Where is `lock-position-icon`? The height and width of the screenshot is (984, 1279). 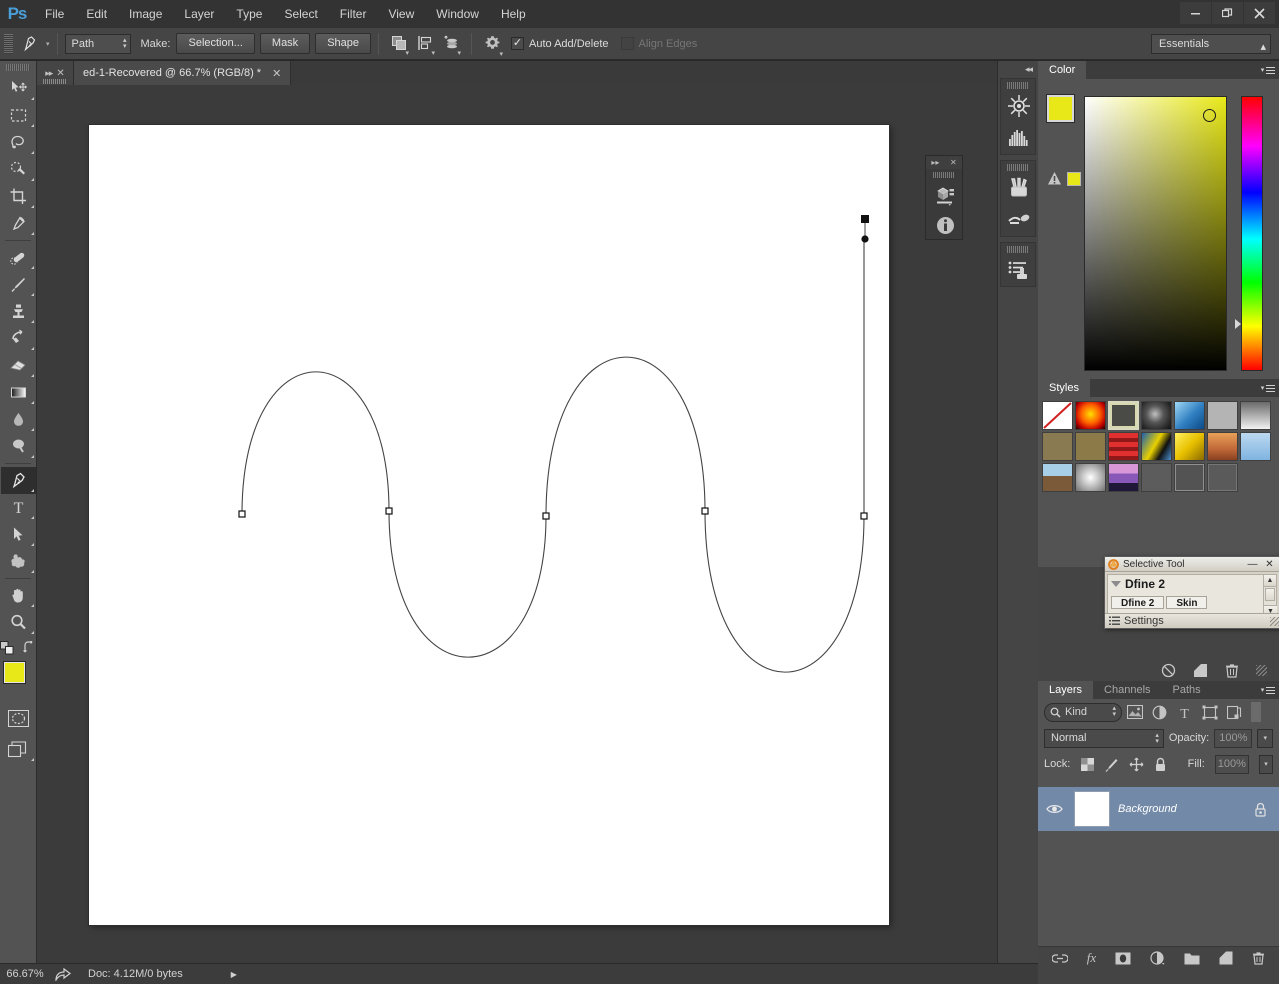 lock-position-icon is located at coordinates (1136, 764).